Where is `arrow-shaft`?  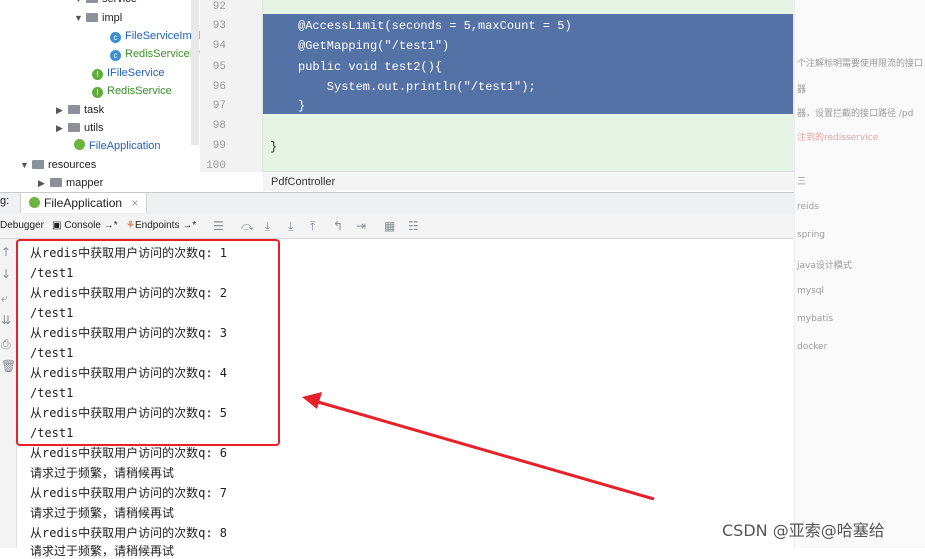
arrow-shaft is located at coordinates (486, 450).